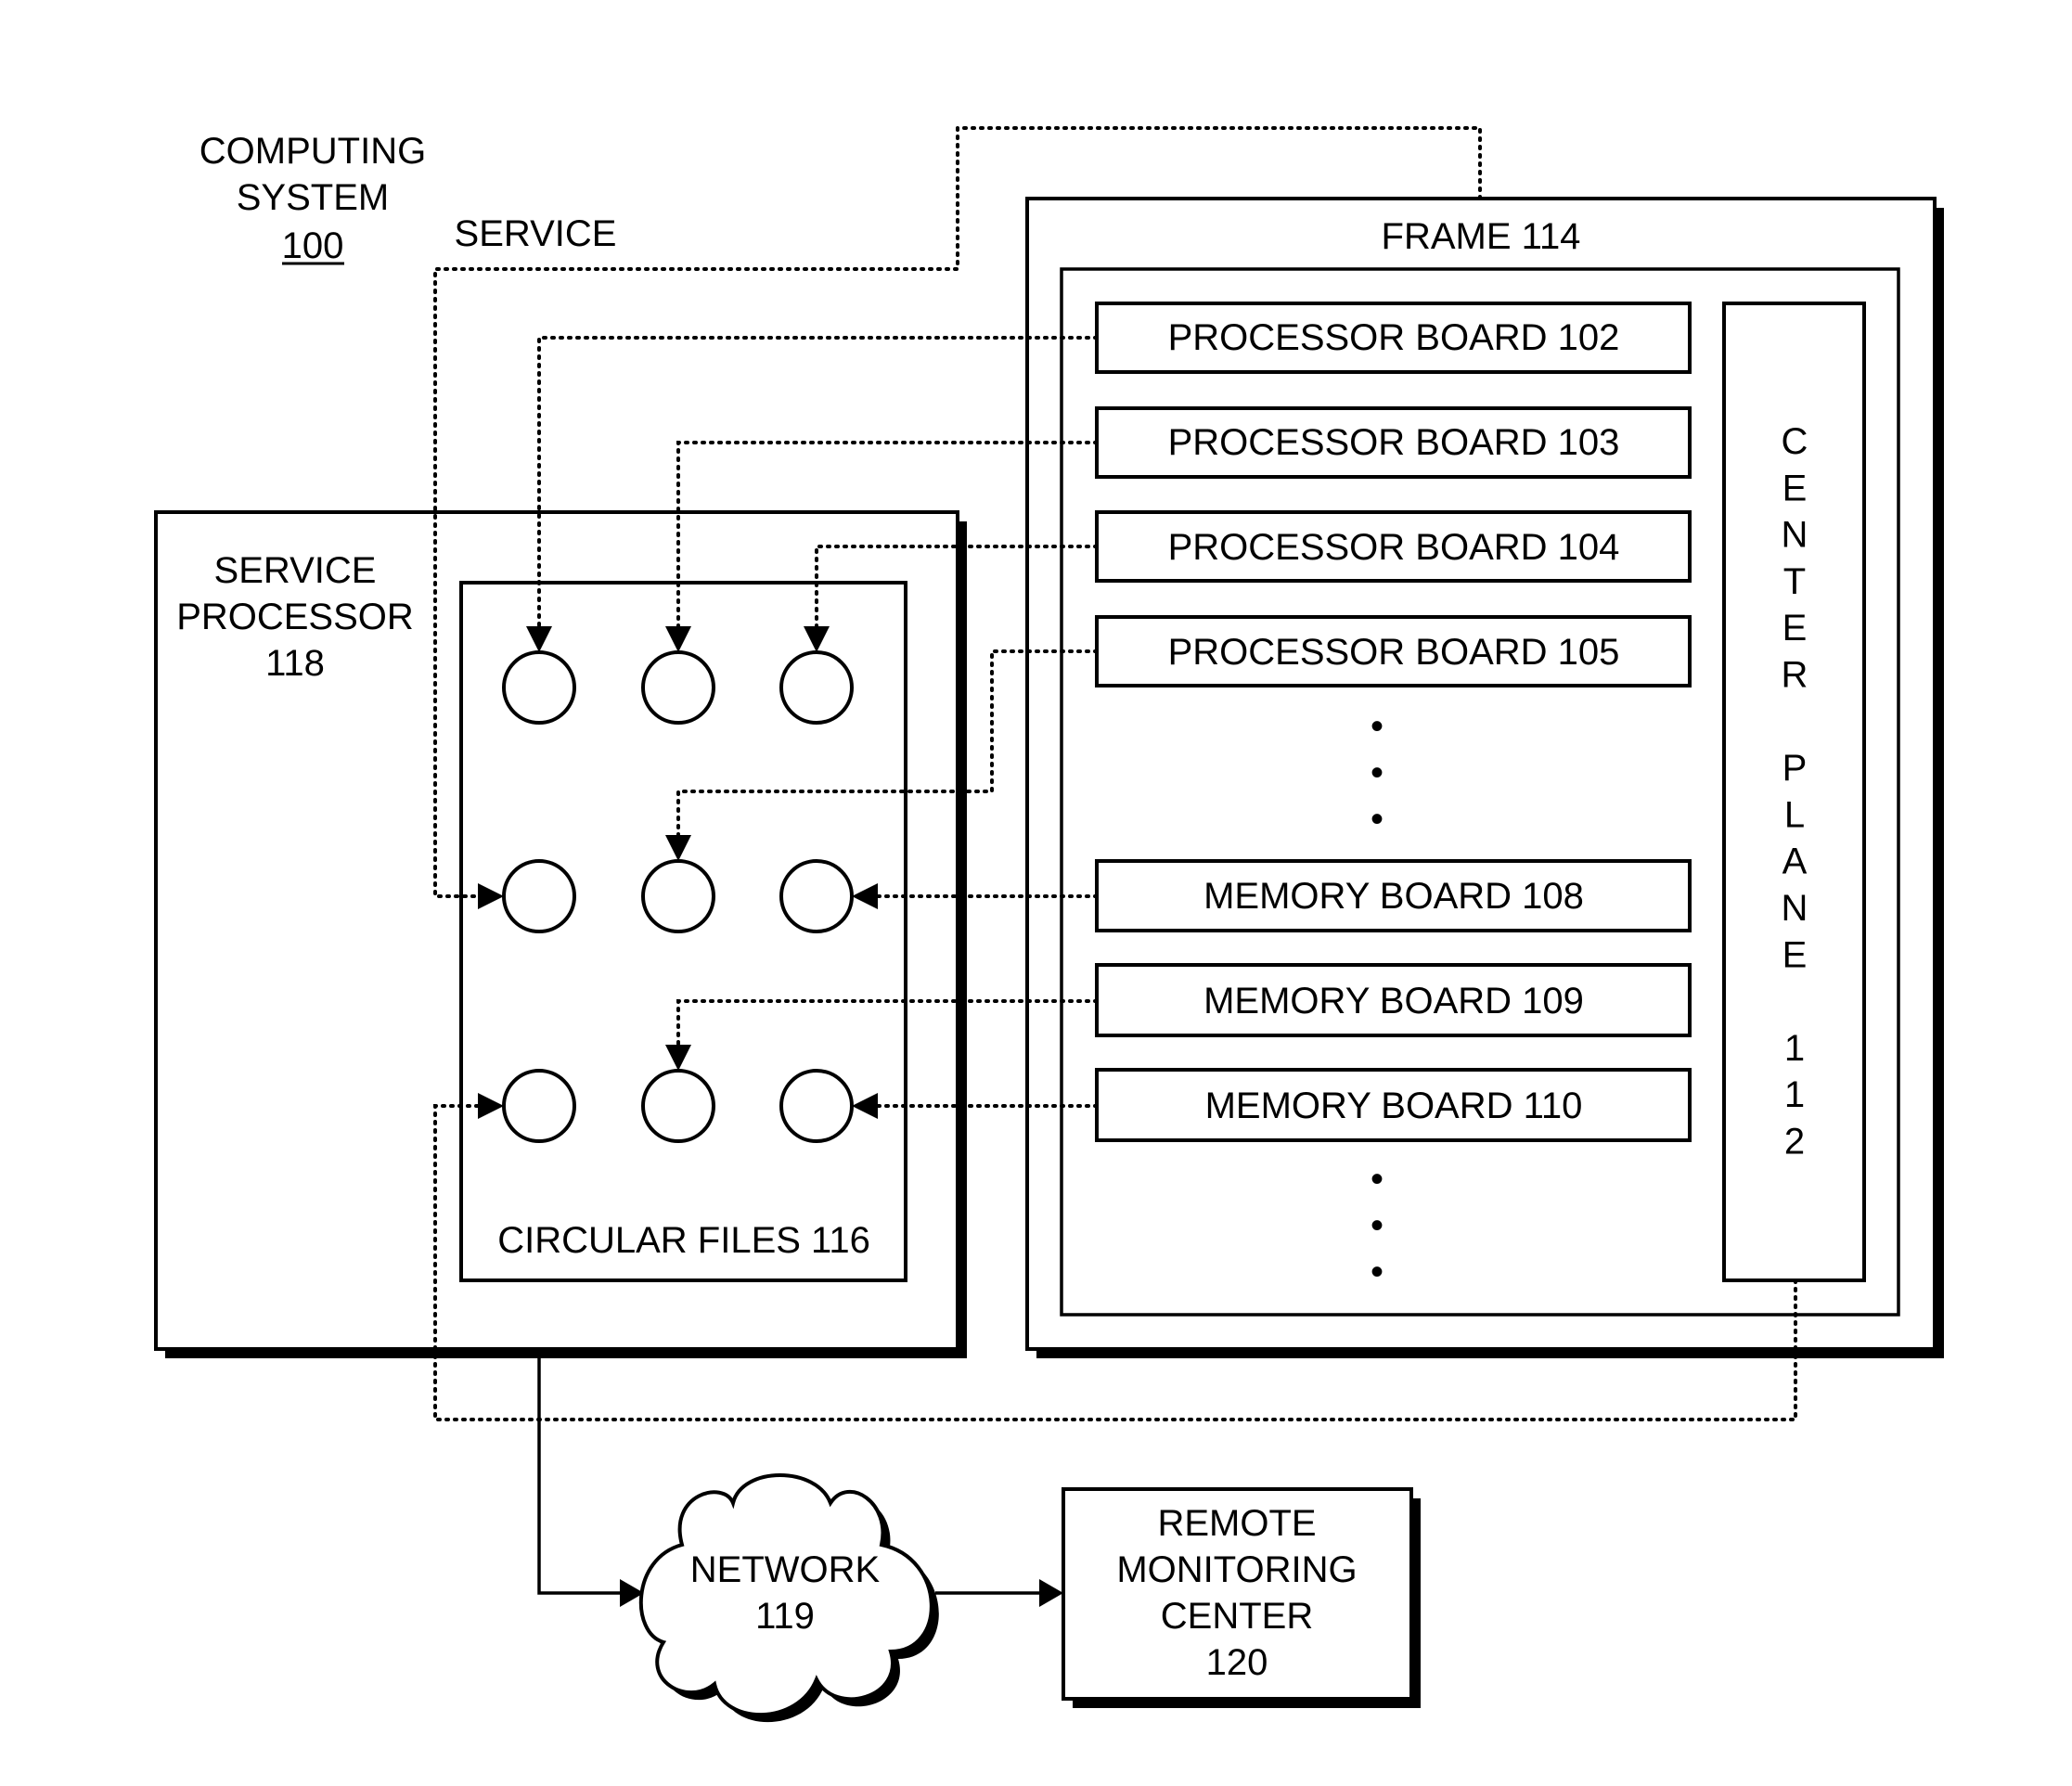 The image size is (2072, 1786). I want to click on center-plane-letter: T, so click(1794, 581).